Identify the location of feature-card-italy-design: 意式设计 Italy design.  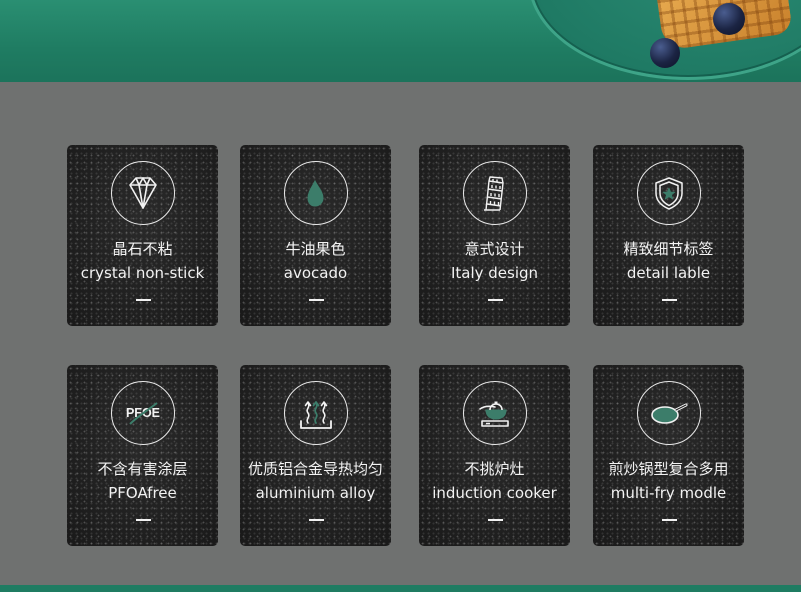
(494, 235).